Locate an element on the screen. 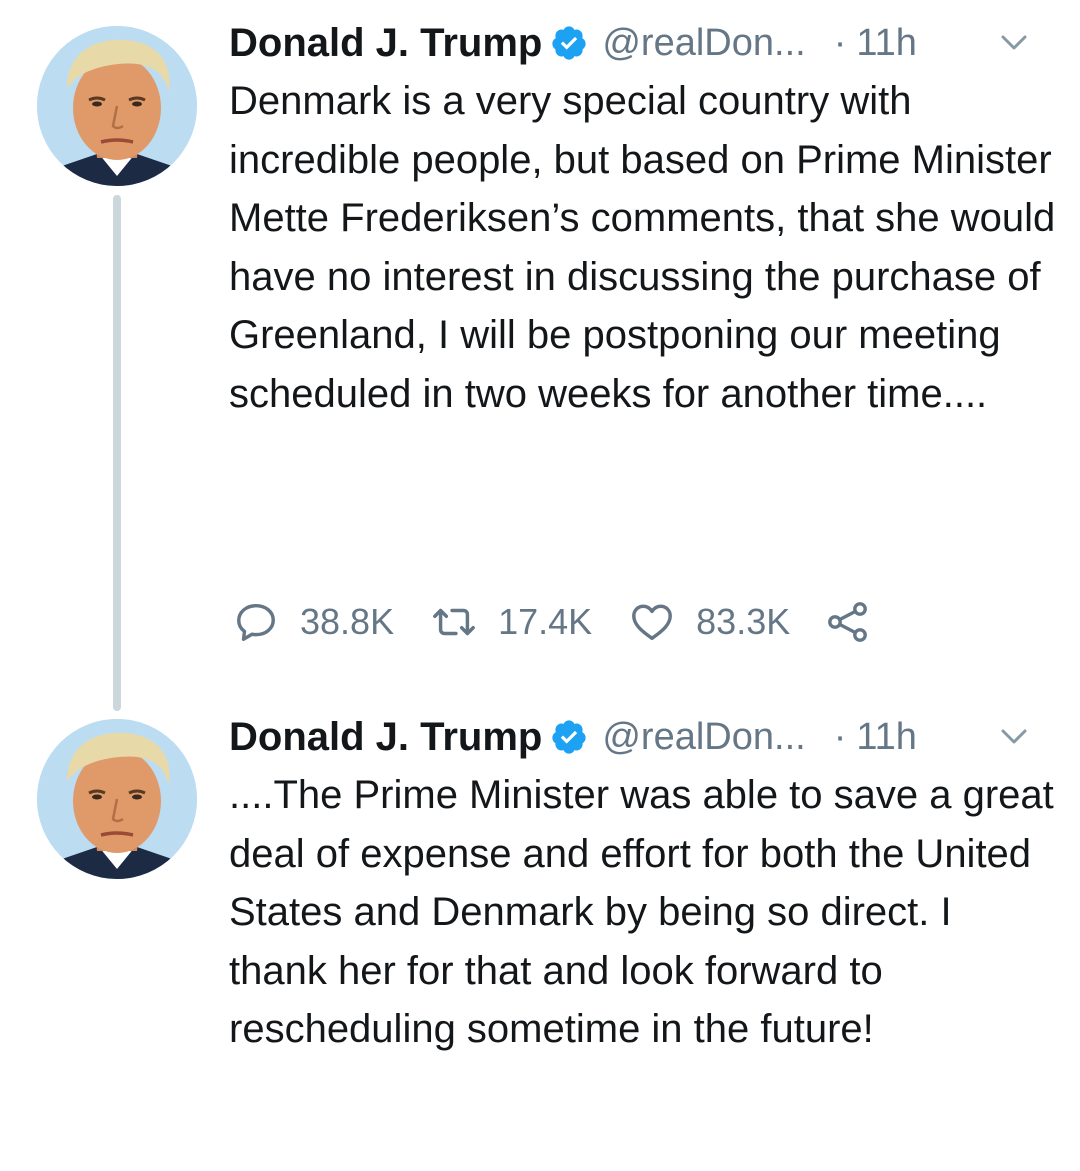 The image size is (1080, 1171). retweet-icon is located at coordinates (454, 622).